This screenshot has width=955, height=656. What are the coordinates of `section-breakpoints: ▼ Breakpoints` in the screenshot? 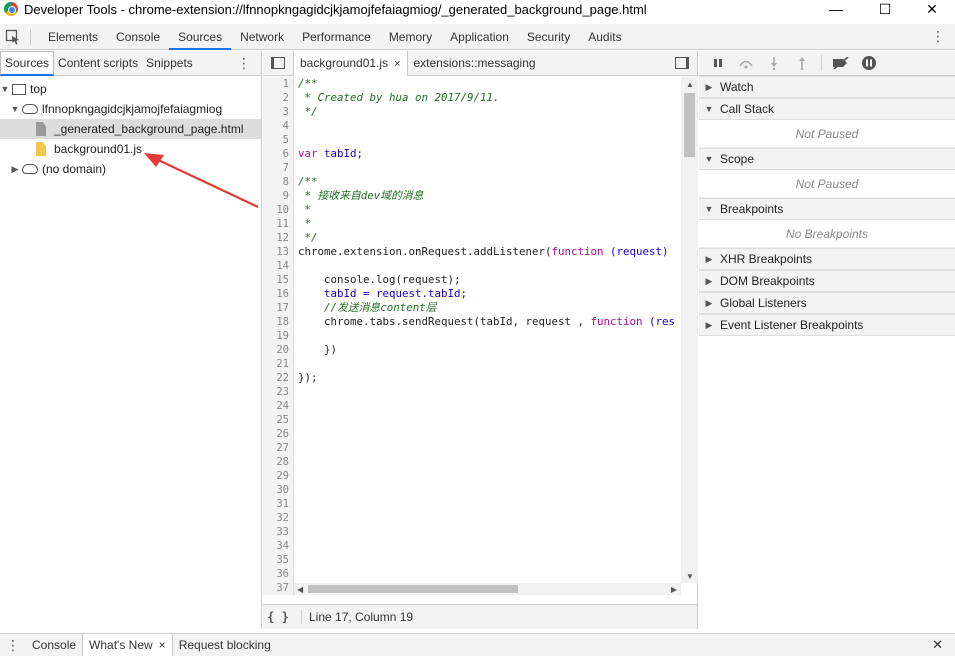 It's located at (827, 209).